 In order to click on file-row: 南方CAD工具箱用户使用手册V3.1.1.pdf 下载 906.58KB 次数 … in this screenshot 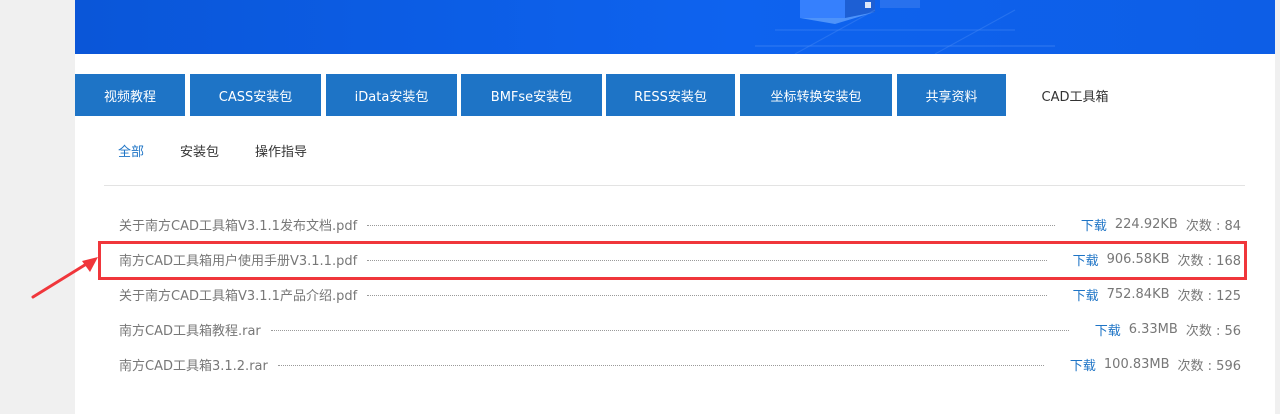, I will do `click(680, 259)`.